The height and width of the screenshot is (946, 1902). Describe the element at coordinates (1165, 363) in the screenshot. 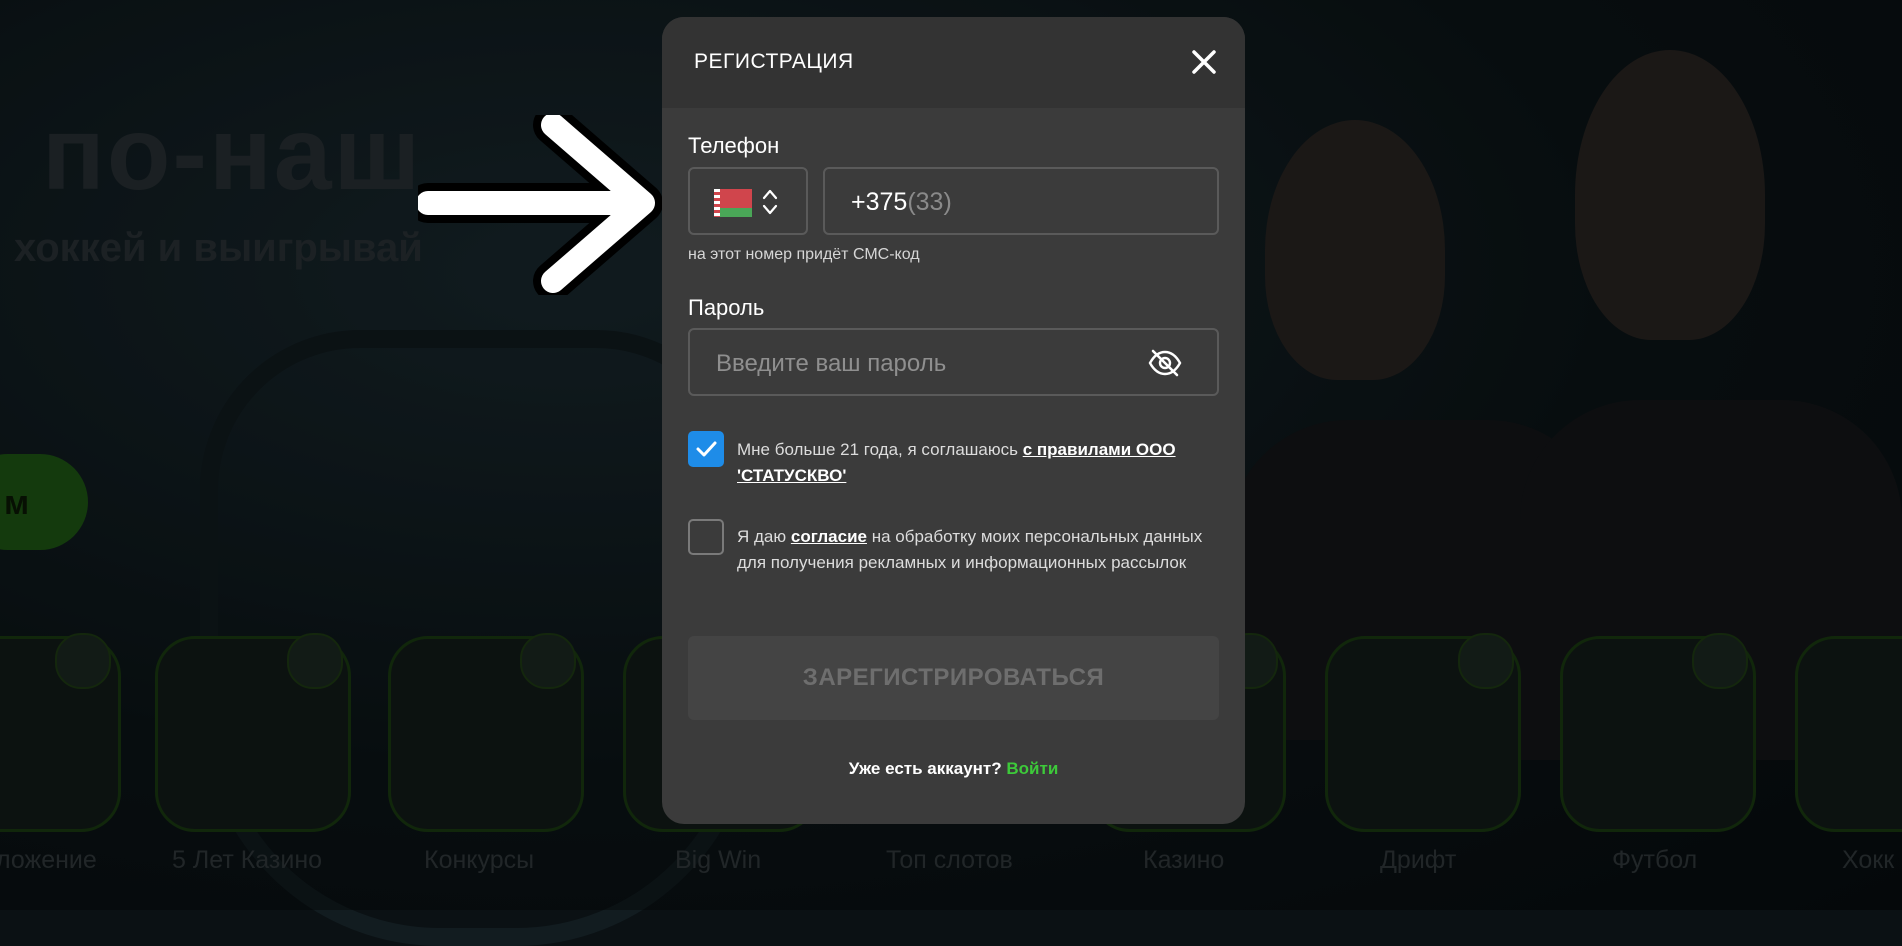

I see `eye-off-icon` at that location.